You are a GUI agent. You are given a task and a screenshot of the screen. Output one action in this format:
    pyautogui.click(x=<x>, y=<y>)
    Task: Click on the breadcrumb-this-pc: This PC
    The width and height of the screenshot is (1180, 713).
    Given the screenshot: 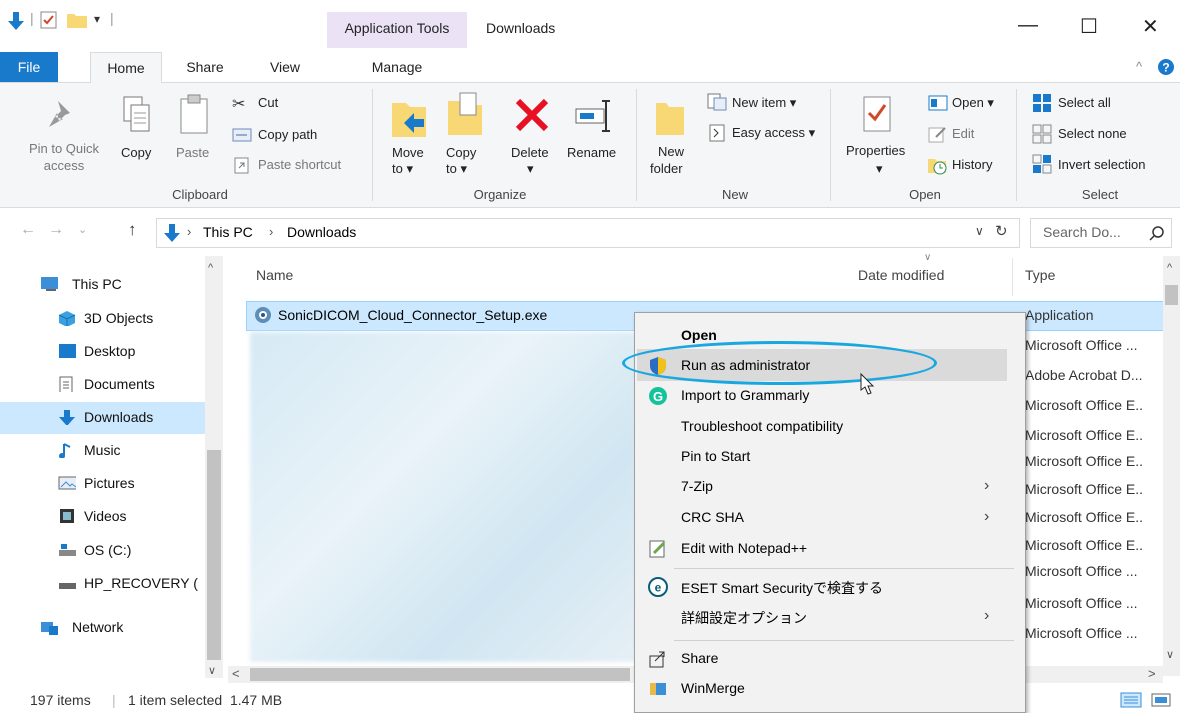 What is the action you would take?
    pyautogui.click(x=228, y=232)
    